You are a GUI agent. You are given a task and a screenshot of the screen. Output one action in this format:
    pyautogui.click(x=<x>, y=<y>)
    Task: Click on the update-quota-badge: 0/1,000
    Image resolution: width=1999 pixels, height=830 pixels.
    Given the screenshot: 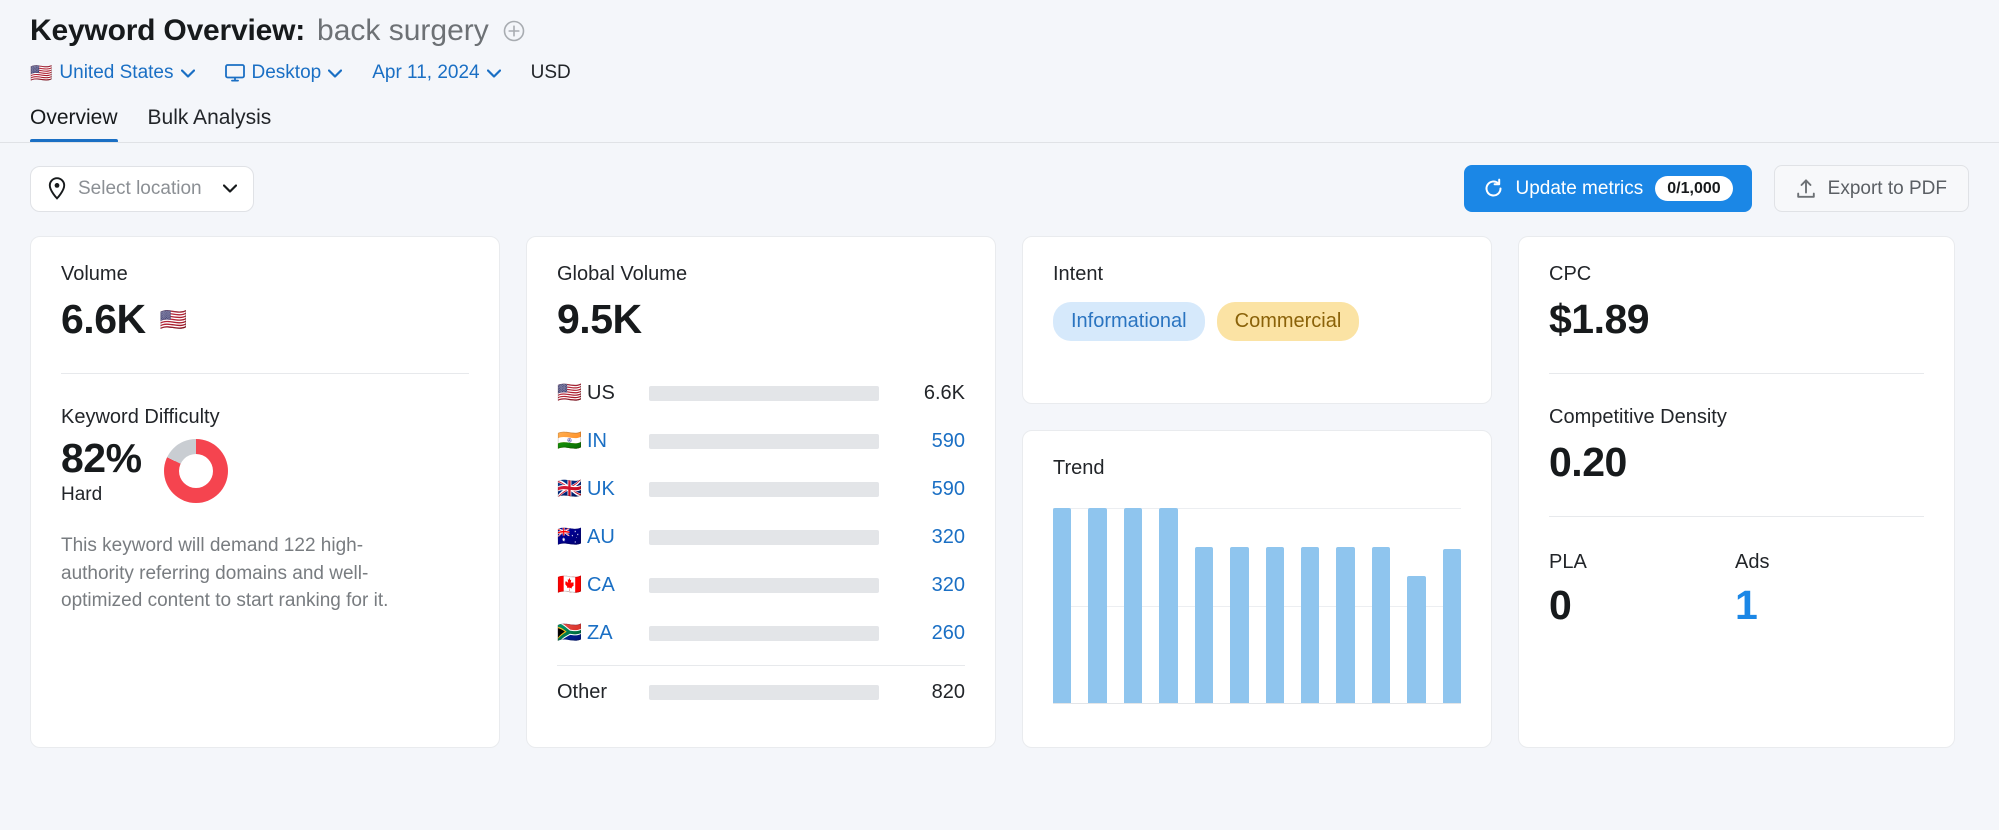 What is the action you would take?
    pyautogui.click(x=1694, y=188)
    